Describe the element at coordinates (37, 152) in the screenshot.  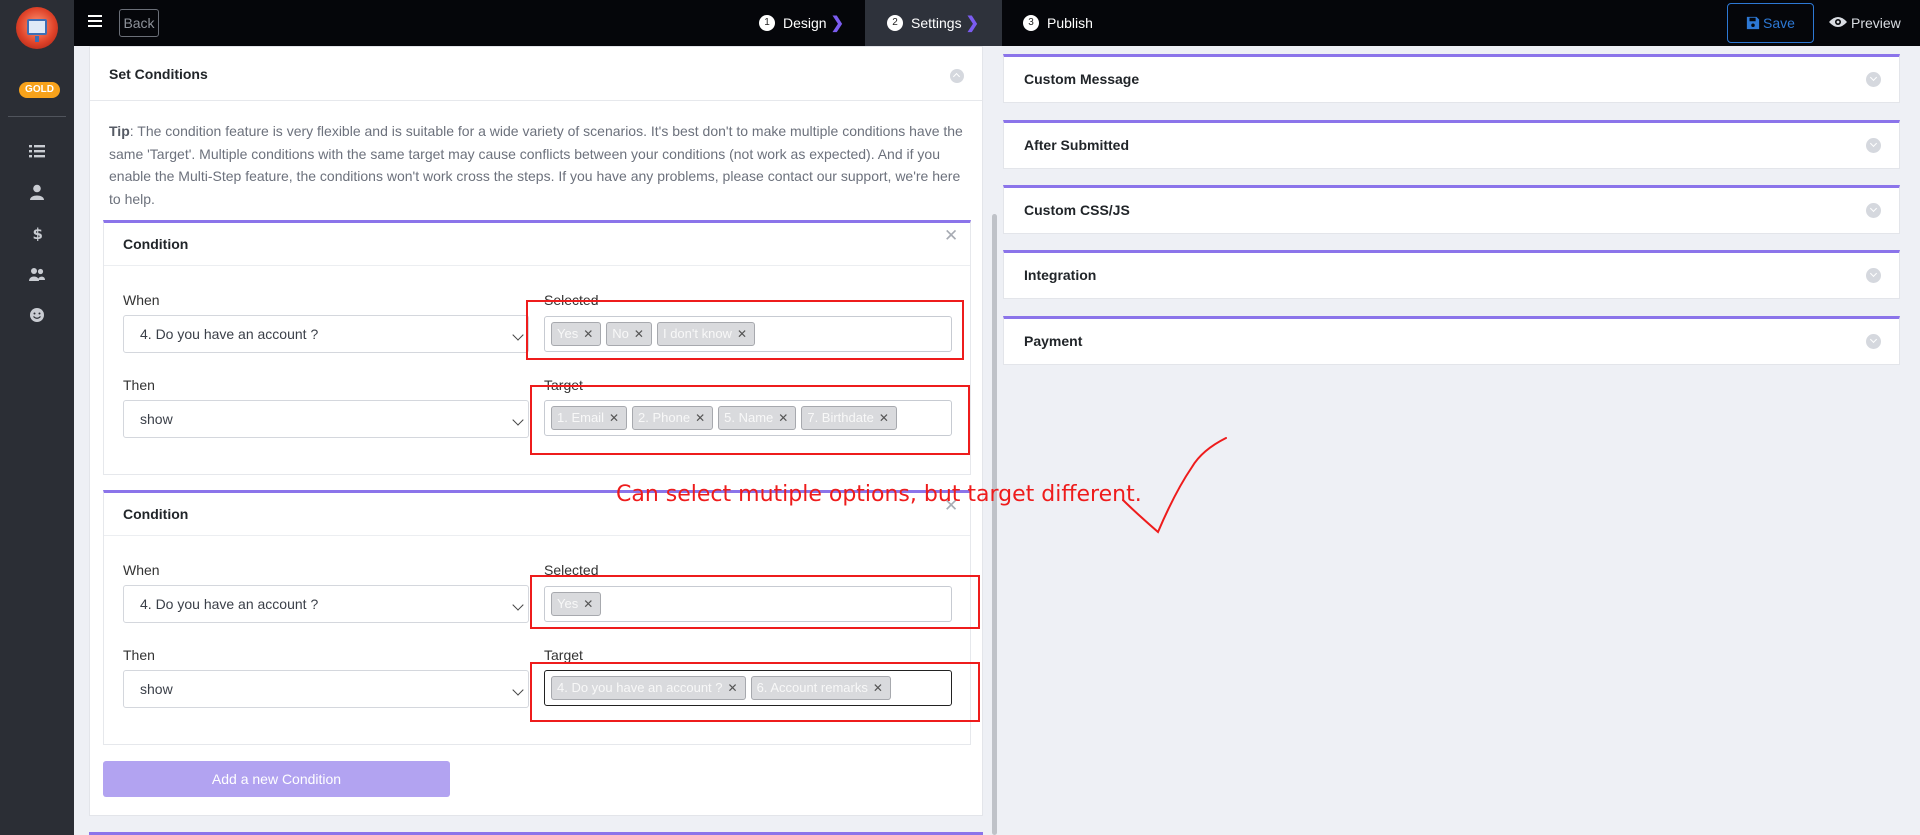
I see `list-icon` at that location.